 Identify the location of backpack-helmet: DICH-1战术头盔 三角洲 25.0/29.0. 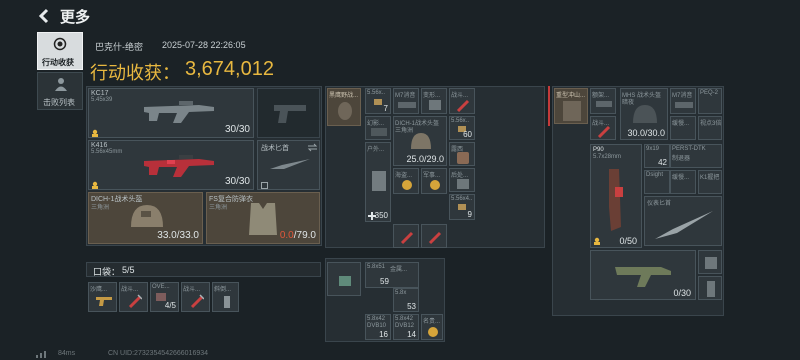
(420, 141).